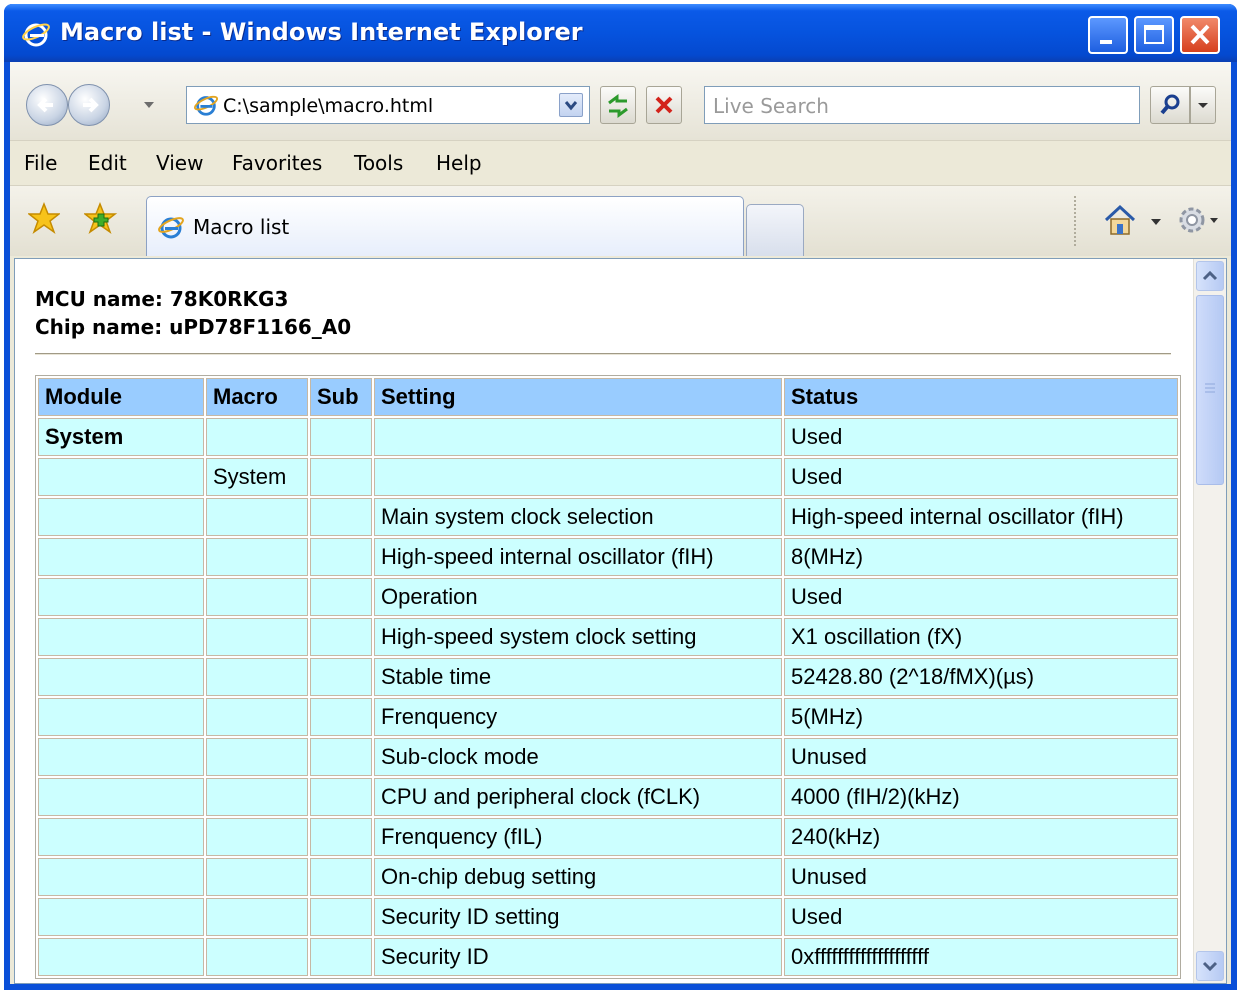  What do you see at coordinates (445, 226) in the screenshot?
I see `tab-macro-list: Macro list` at bounding box center [445, 226].